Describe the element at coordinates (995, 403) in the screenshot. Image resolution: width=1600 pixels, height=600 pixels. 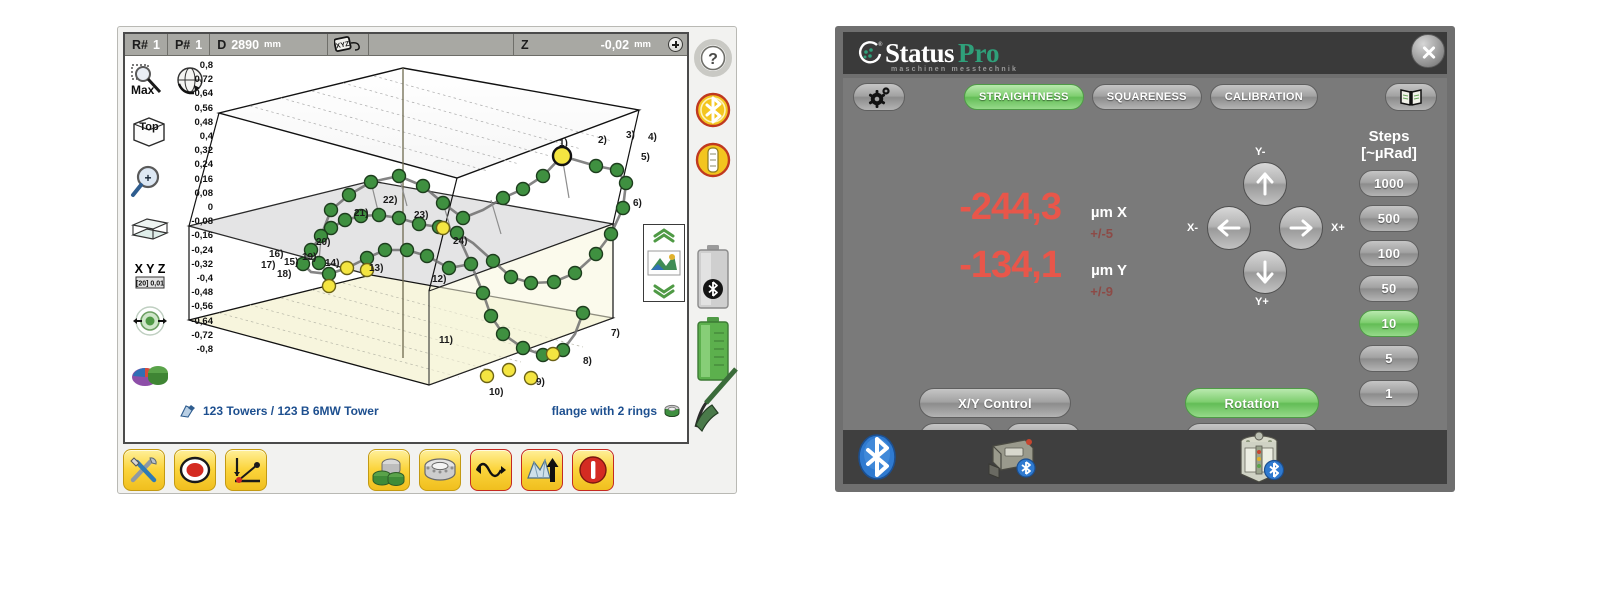
I see `xy-control-button: X/Y Control` at that location.